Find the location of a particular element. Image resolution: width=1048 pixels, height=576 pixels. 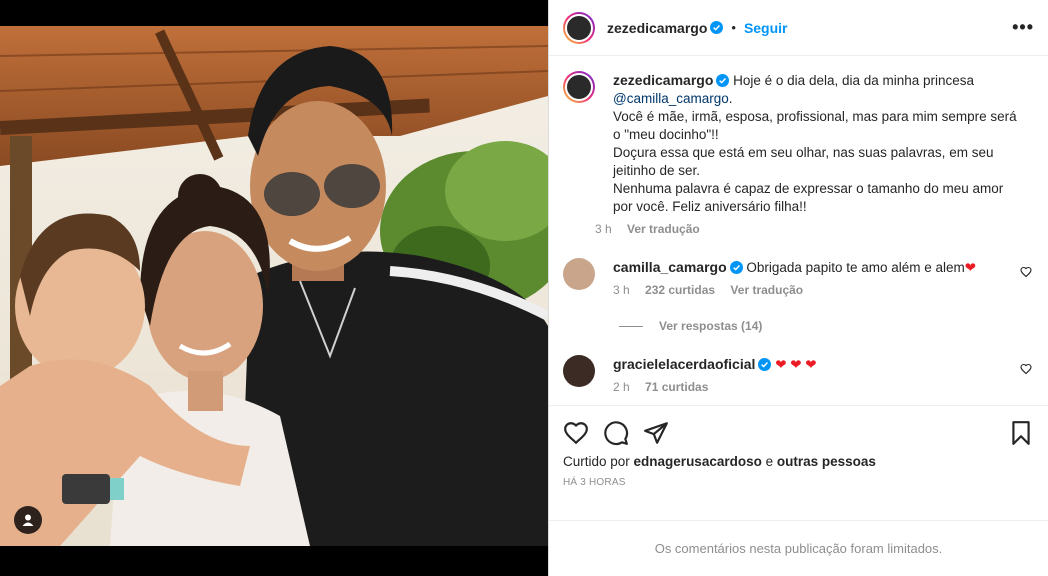

more-options-icon: ••• is located at coordinates (1023, 27).